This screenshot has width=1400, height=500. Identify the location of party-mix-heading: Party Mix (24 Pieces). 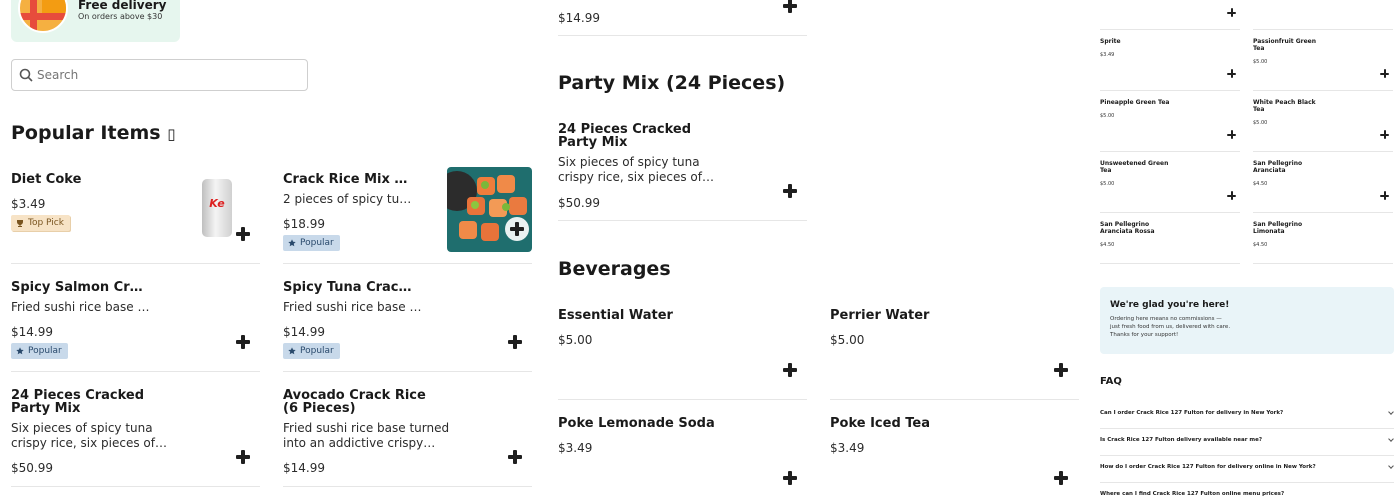
(672, 83).